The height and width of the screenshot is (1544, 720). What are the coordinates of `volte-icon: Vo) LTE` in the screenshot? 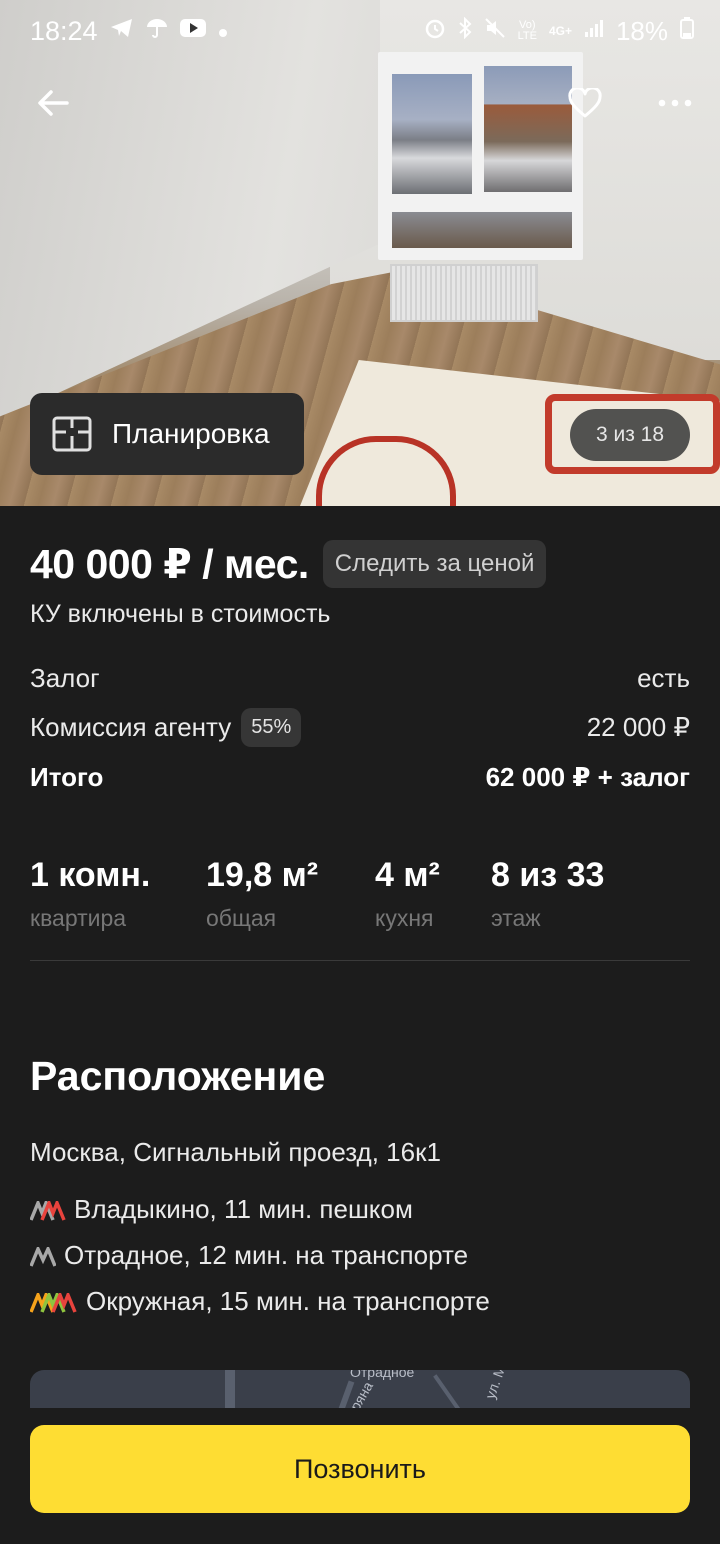 It's located at (527, 30).